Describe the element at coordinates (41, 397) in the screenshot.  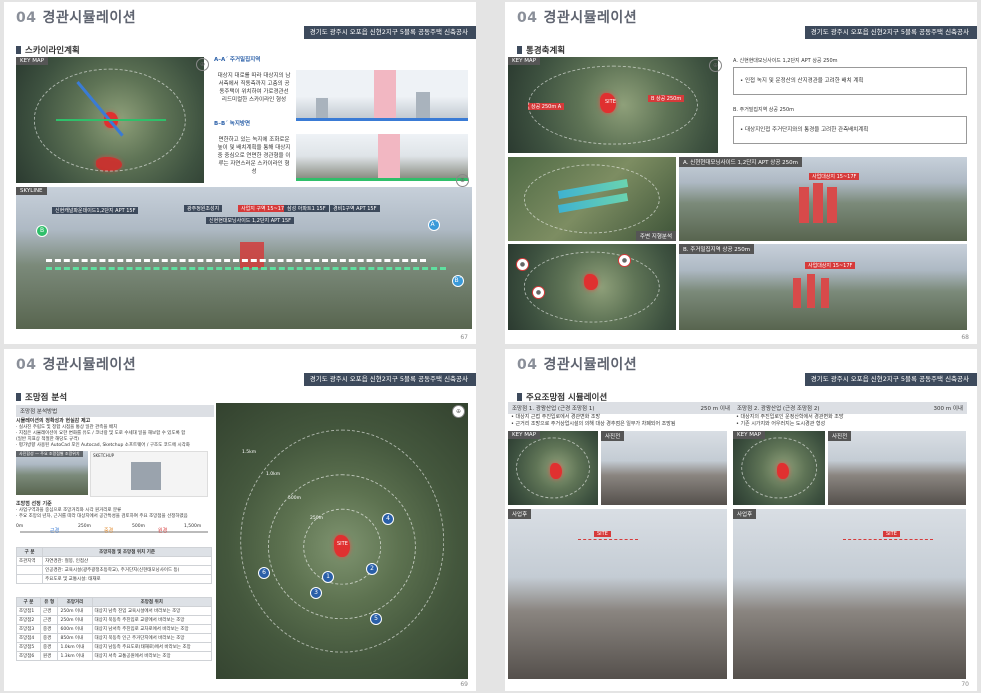
I see `section-title: 조망점 분석` at that location.